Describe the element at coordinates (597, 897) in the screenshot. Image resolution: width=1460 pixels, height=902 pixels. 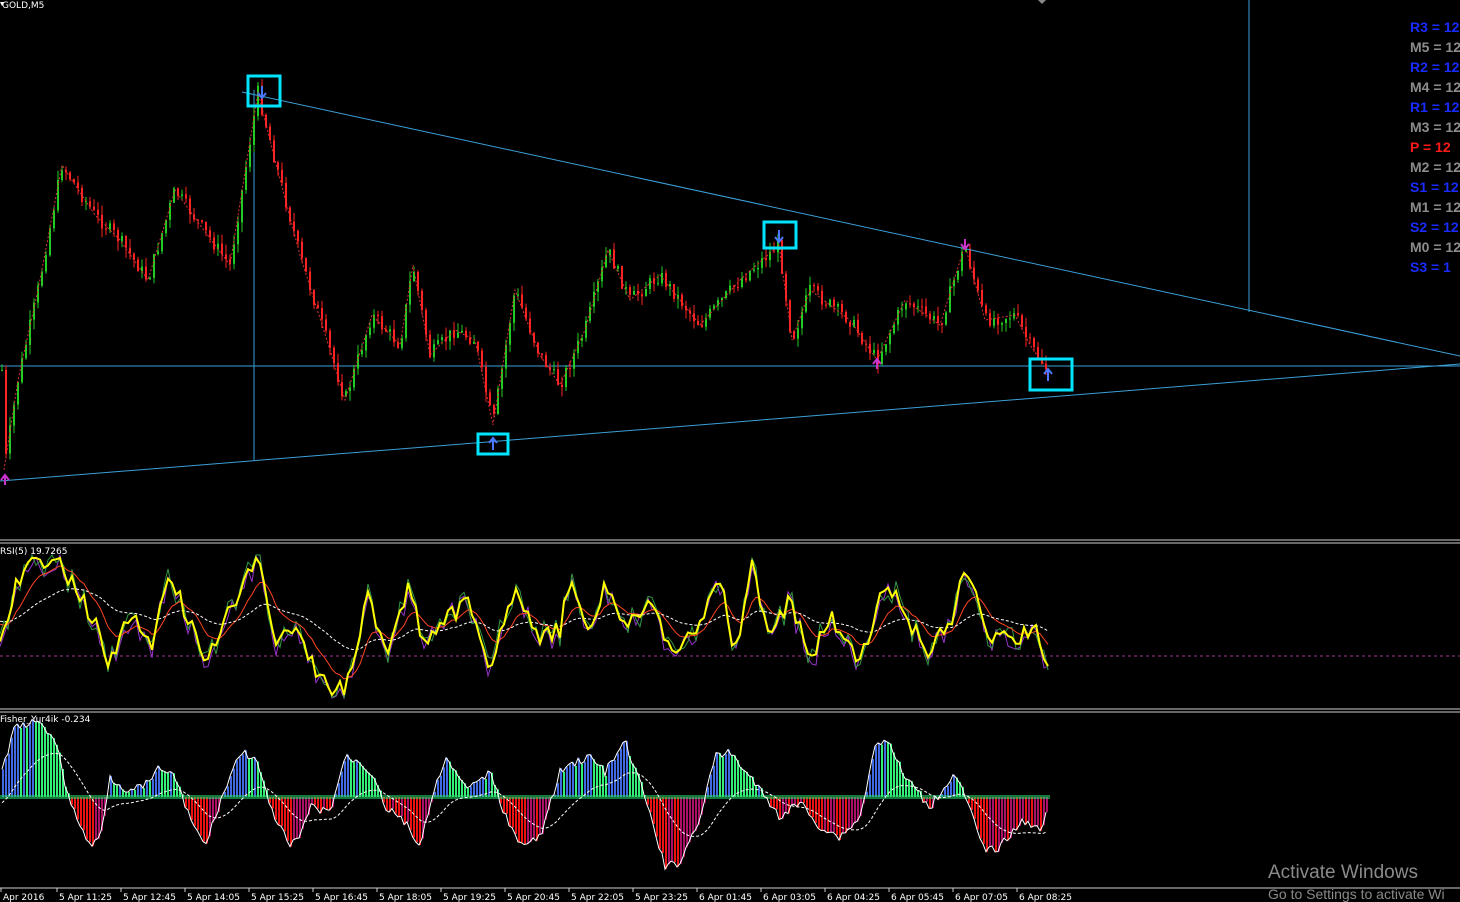
I see `time-tick-label: 5 Apr 22:05` at that location.